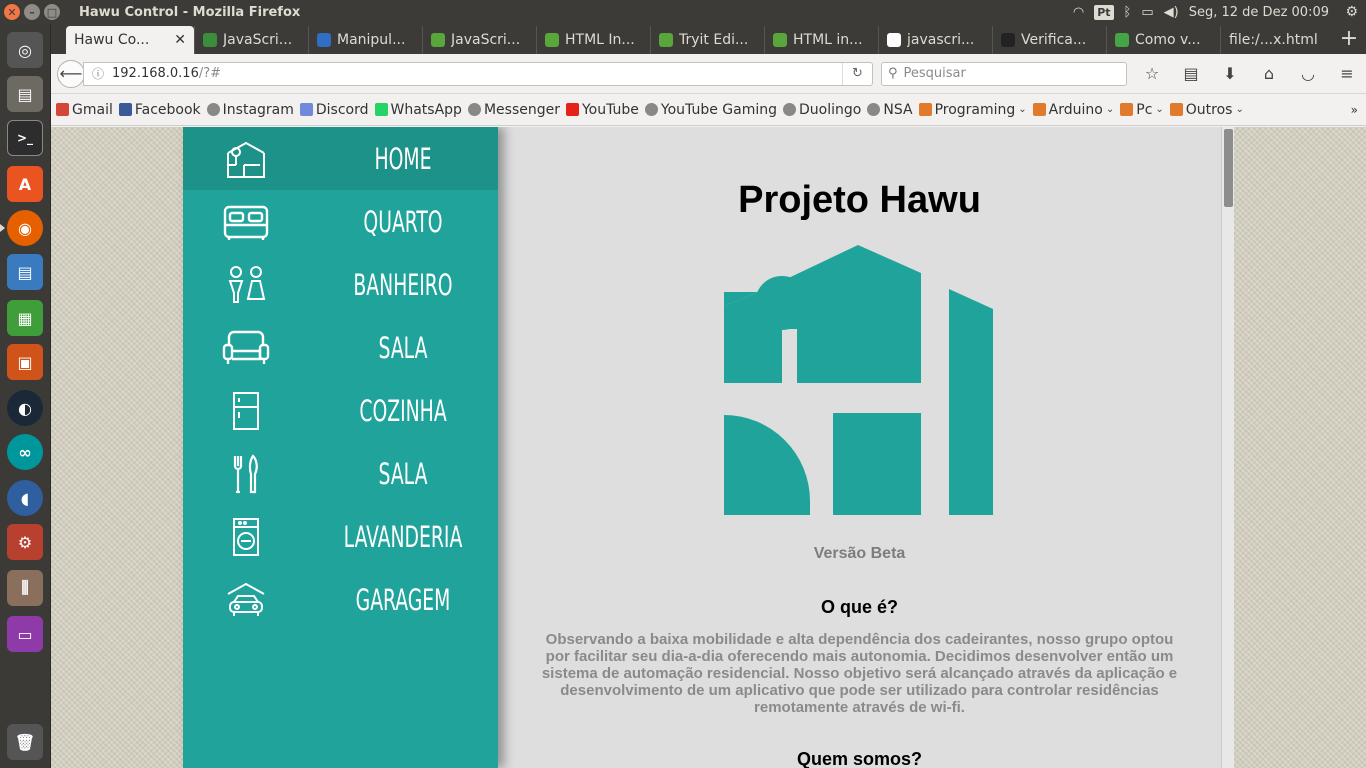  What do you see at coordinates (719, 109) in the screenshot?
I see `bookmark-label: YouTube Gaming` at bounding box center [719, 109].